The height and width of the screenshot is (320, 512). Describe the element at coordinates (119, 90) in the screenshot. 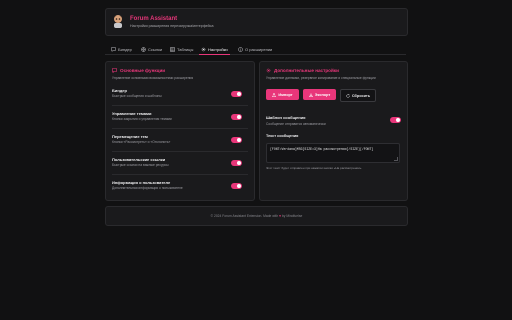

I see `feature-name: Биндер` at that location.